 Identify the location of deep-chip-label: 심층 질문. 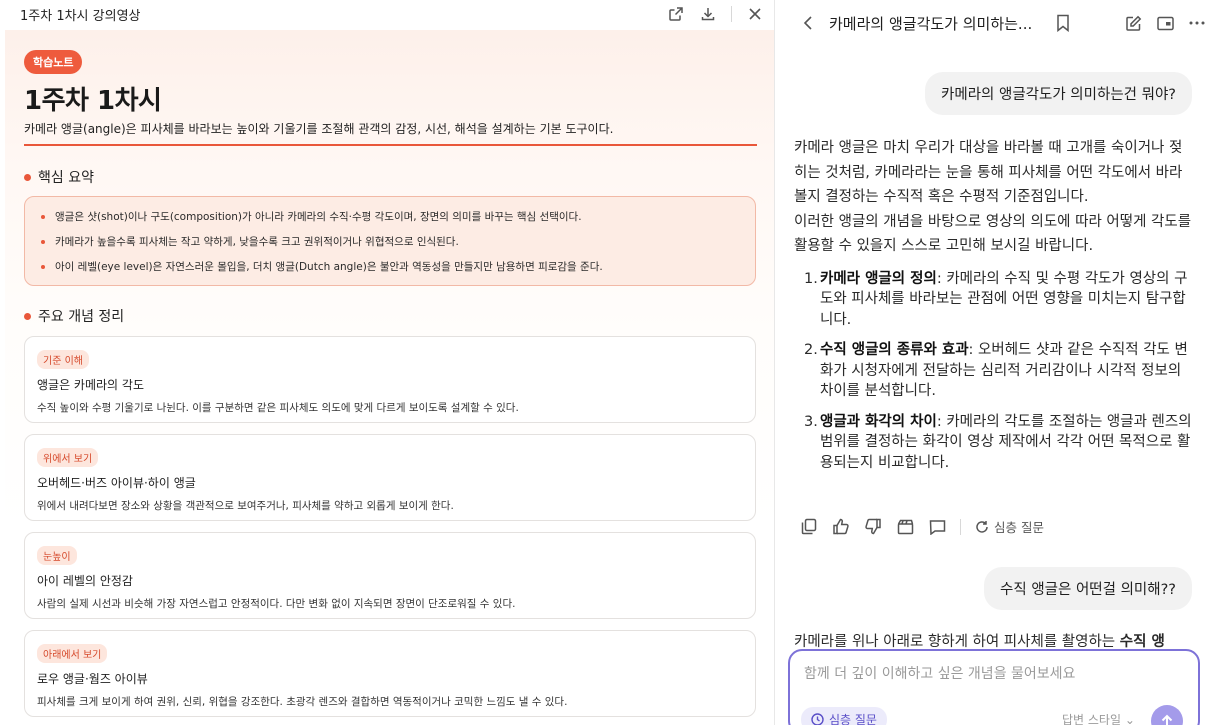
(853, 719).